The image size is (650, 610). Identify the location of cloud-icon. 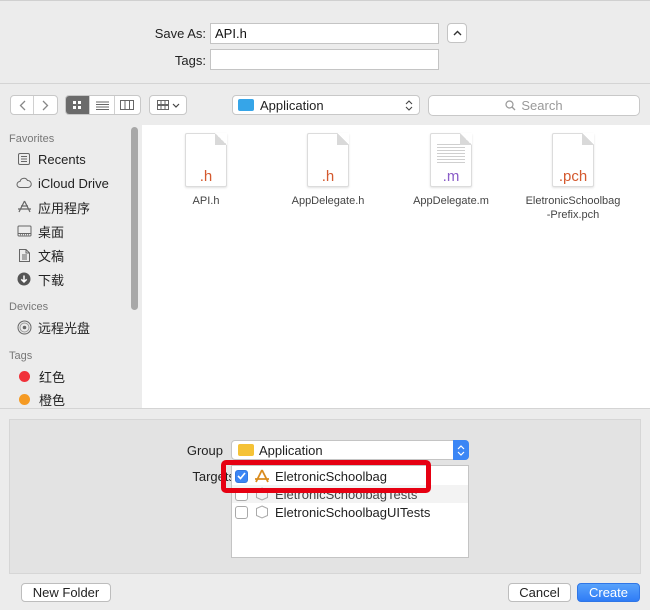
(24, 183).